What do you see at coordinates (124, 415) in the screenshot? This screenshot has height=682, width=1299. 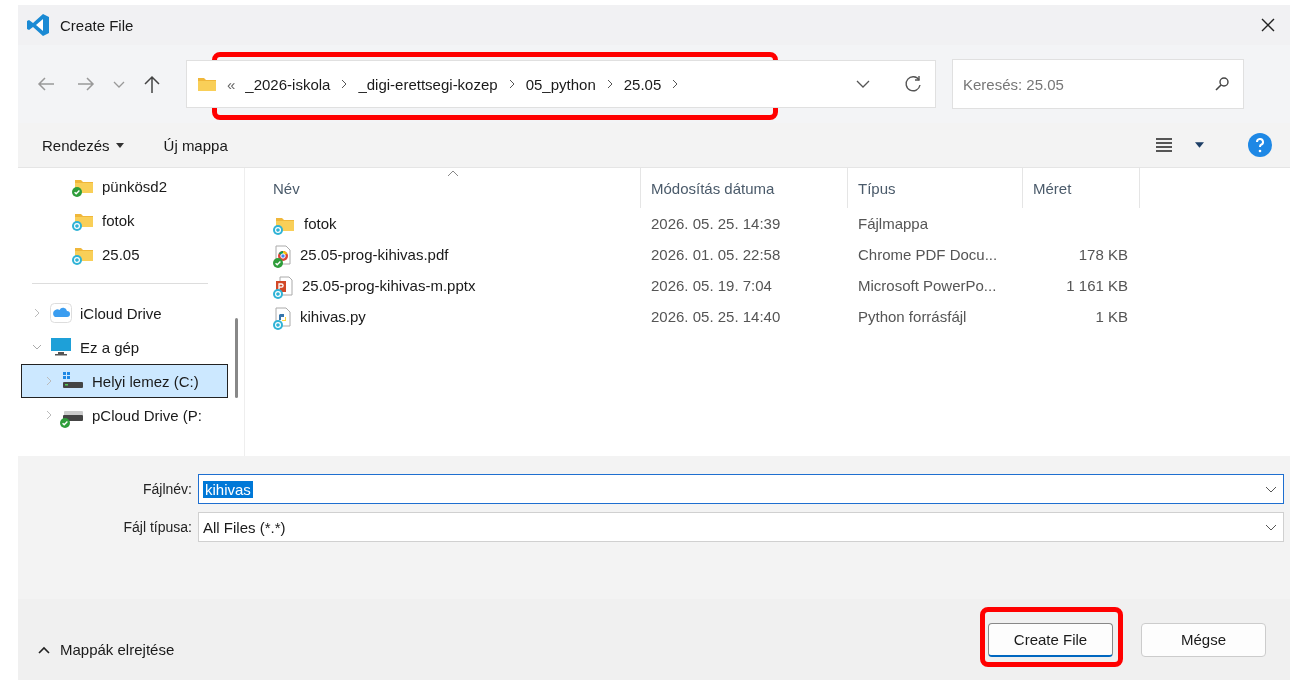 I see `sidebar-item: pCloud Drive (P:` at bounding box center [124, 415].